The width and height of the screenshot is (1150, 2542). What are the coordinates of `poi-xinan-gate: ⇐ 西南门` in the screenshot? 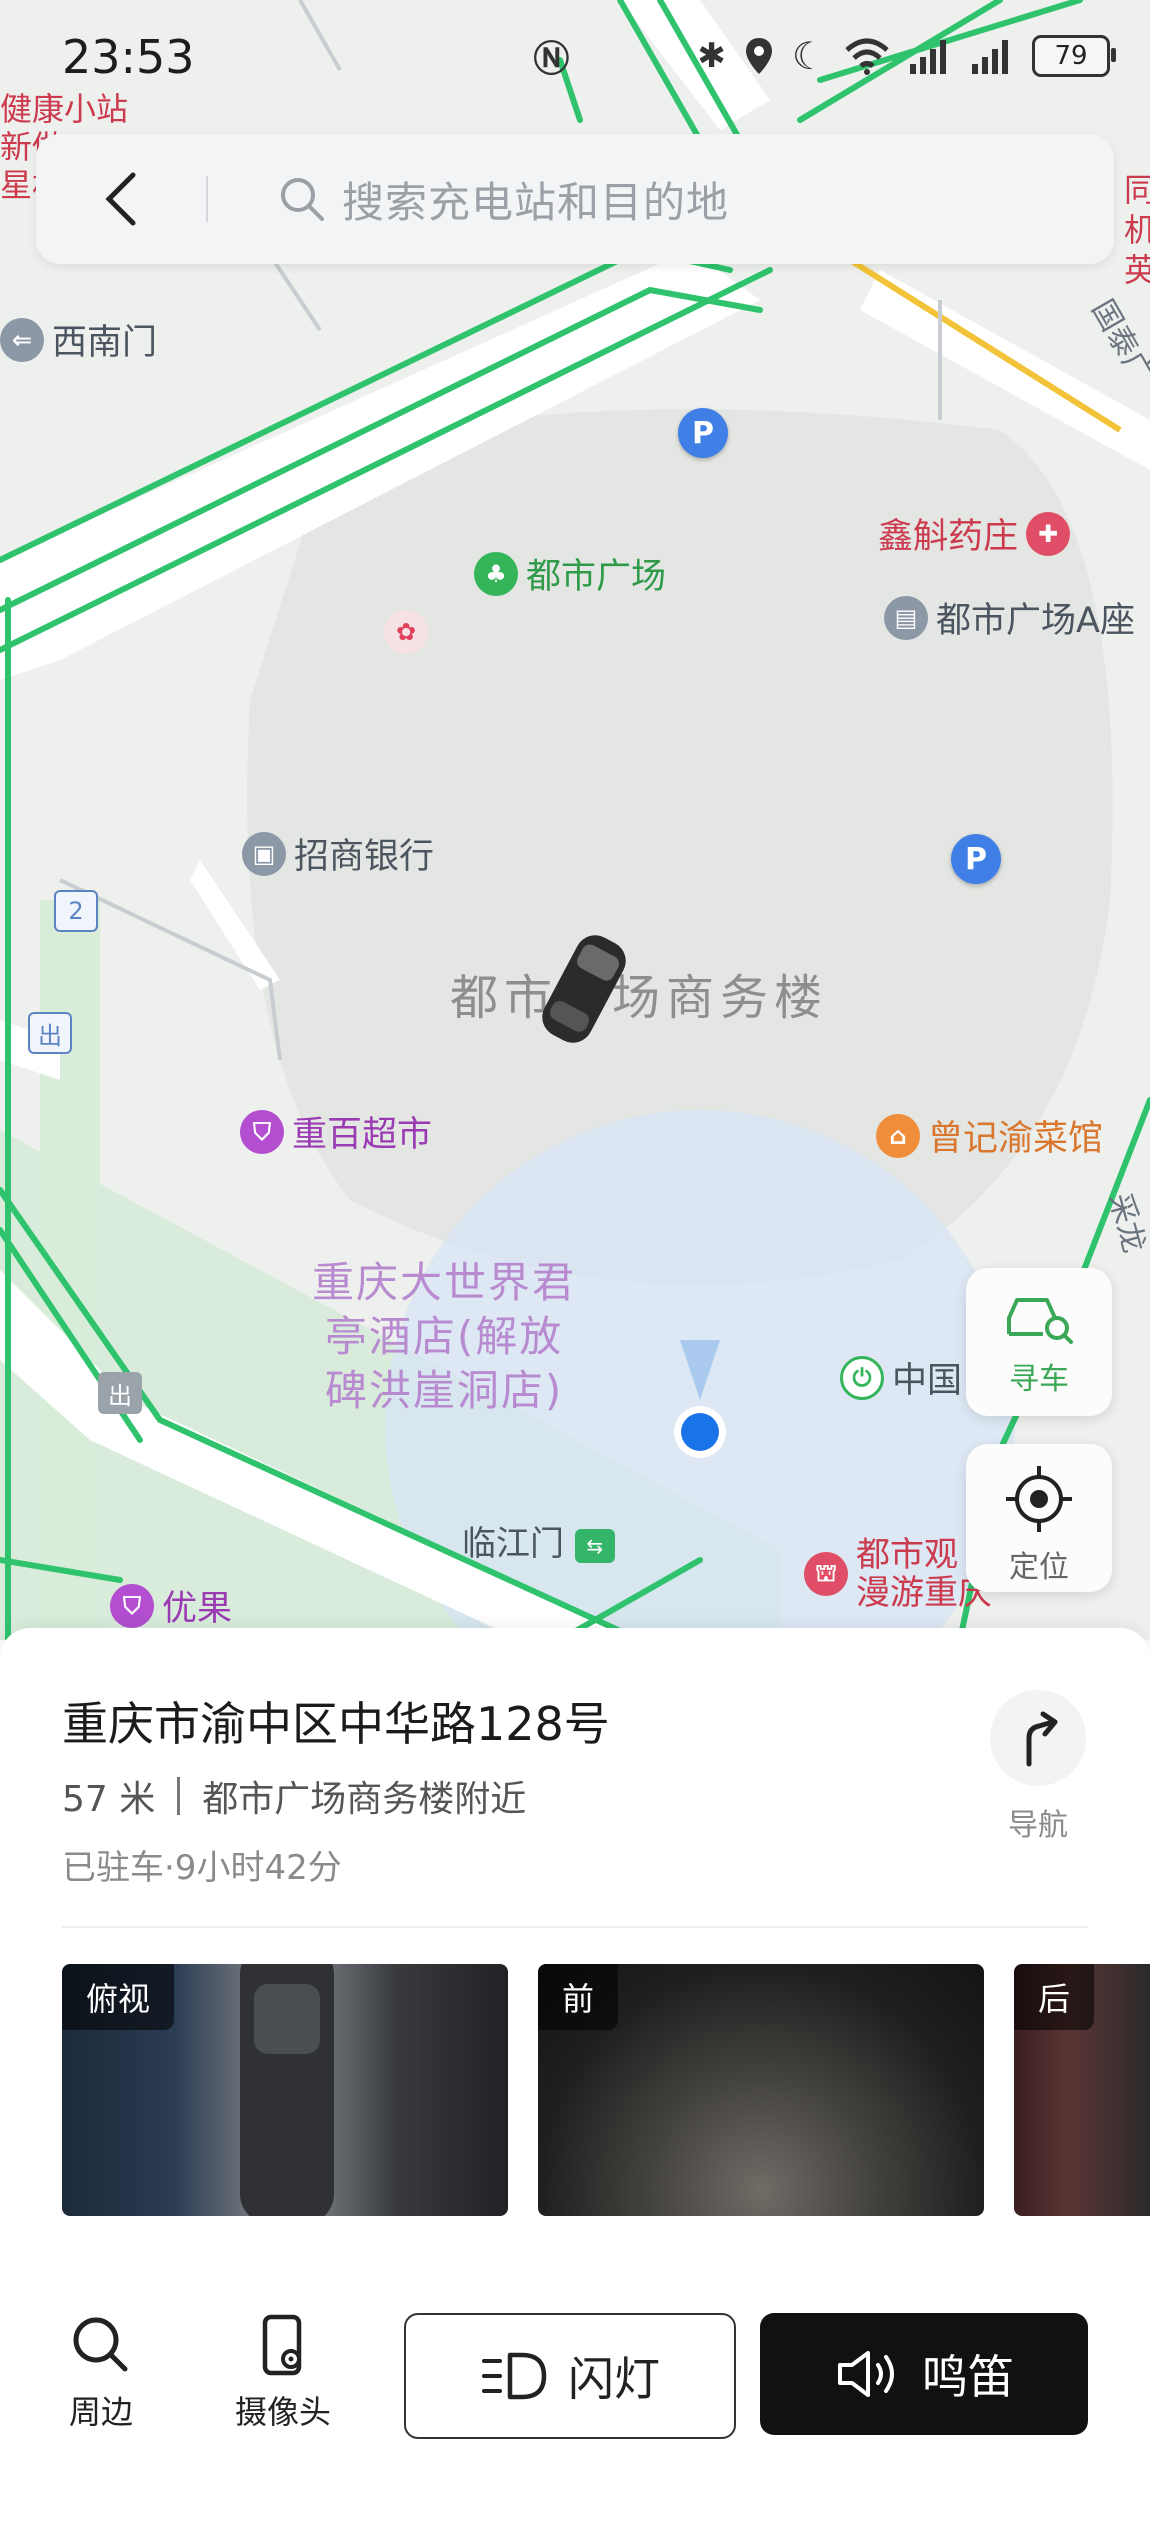 It's located at (78, 339).